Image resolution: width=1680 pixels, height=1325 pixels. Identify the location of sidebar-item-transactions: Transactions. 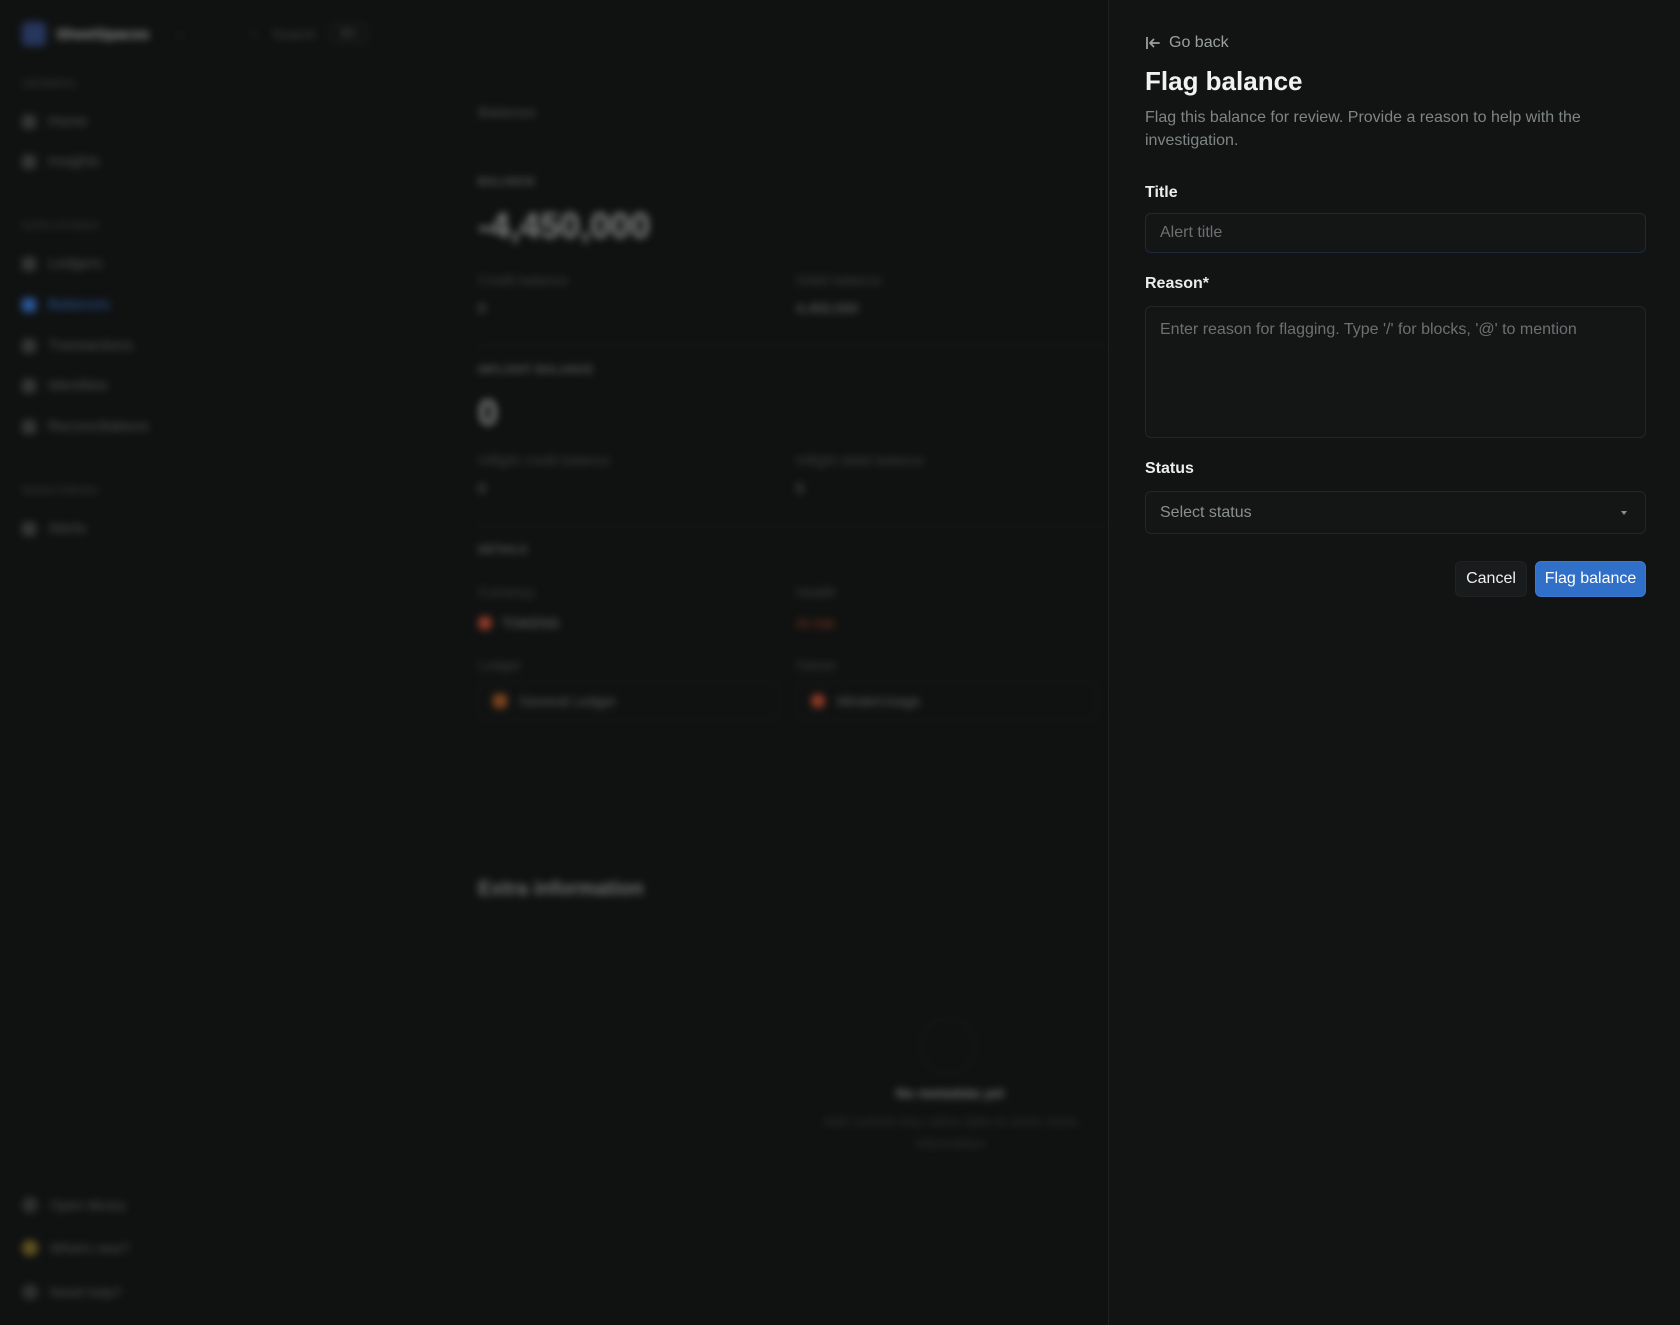
(77, 345).